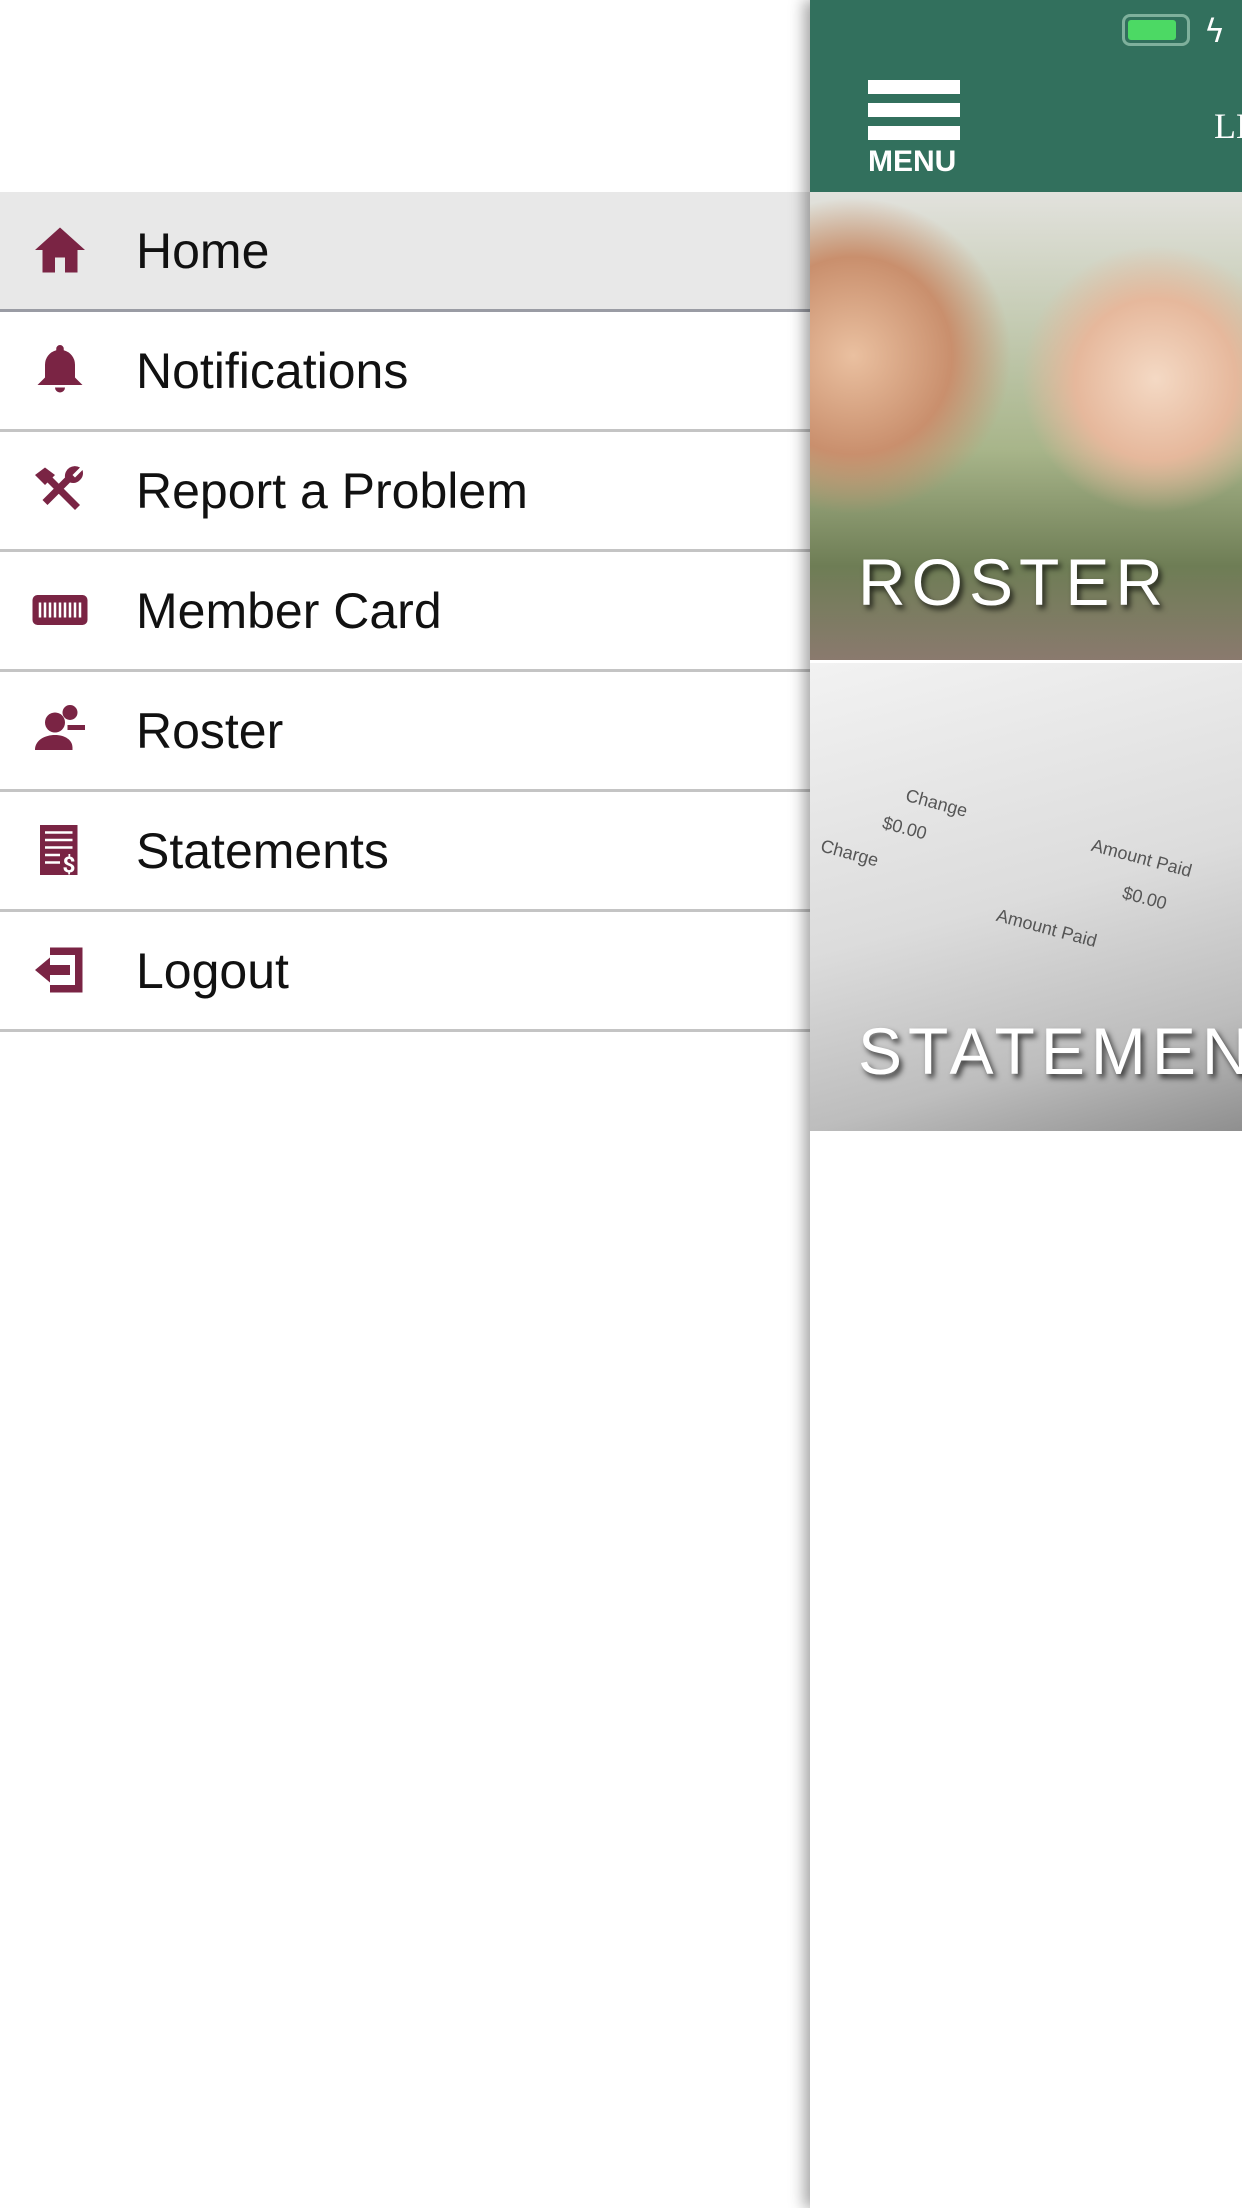 This screenshot has height=2208, width=1242. I want to click on menu-item-label: Notifications, so click(272, 370).